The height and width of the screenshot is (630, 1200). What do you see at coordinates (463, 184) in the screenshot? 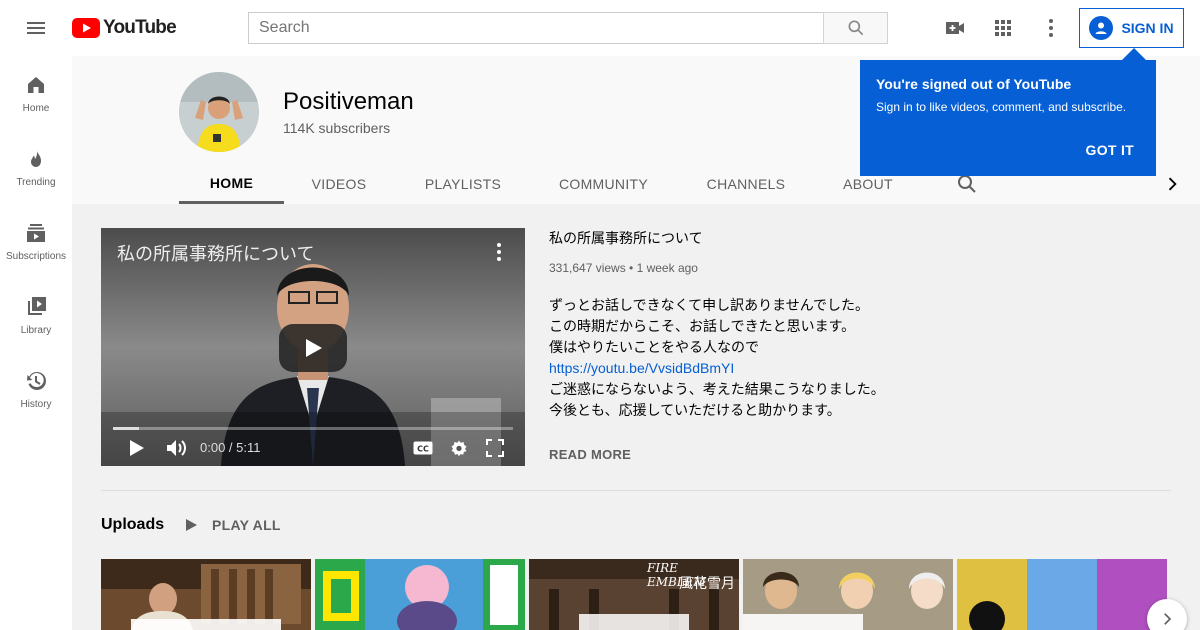
I see `tab-playlists: PLAYLISTS` at bounding box center [463, 184].